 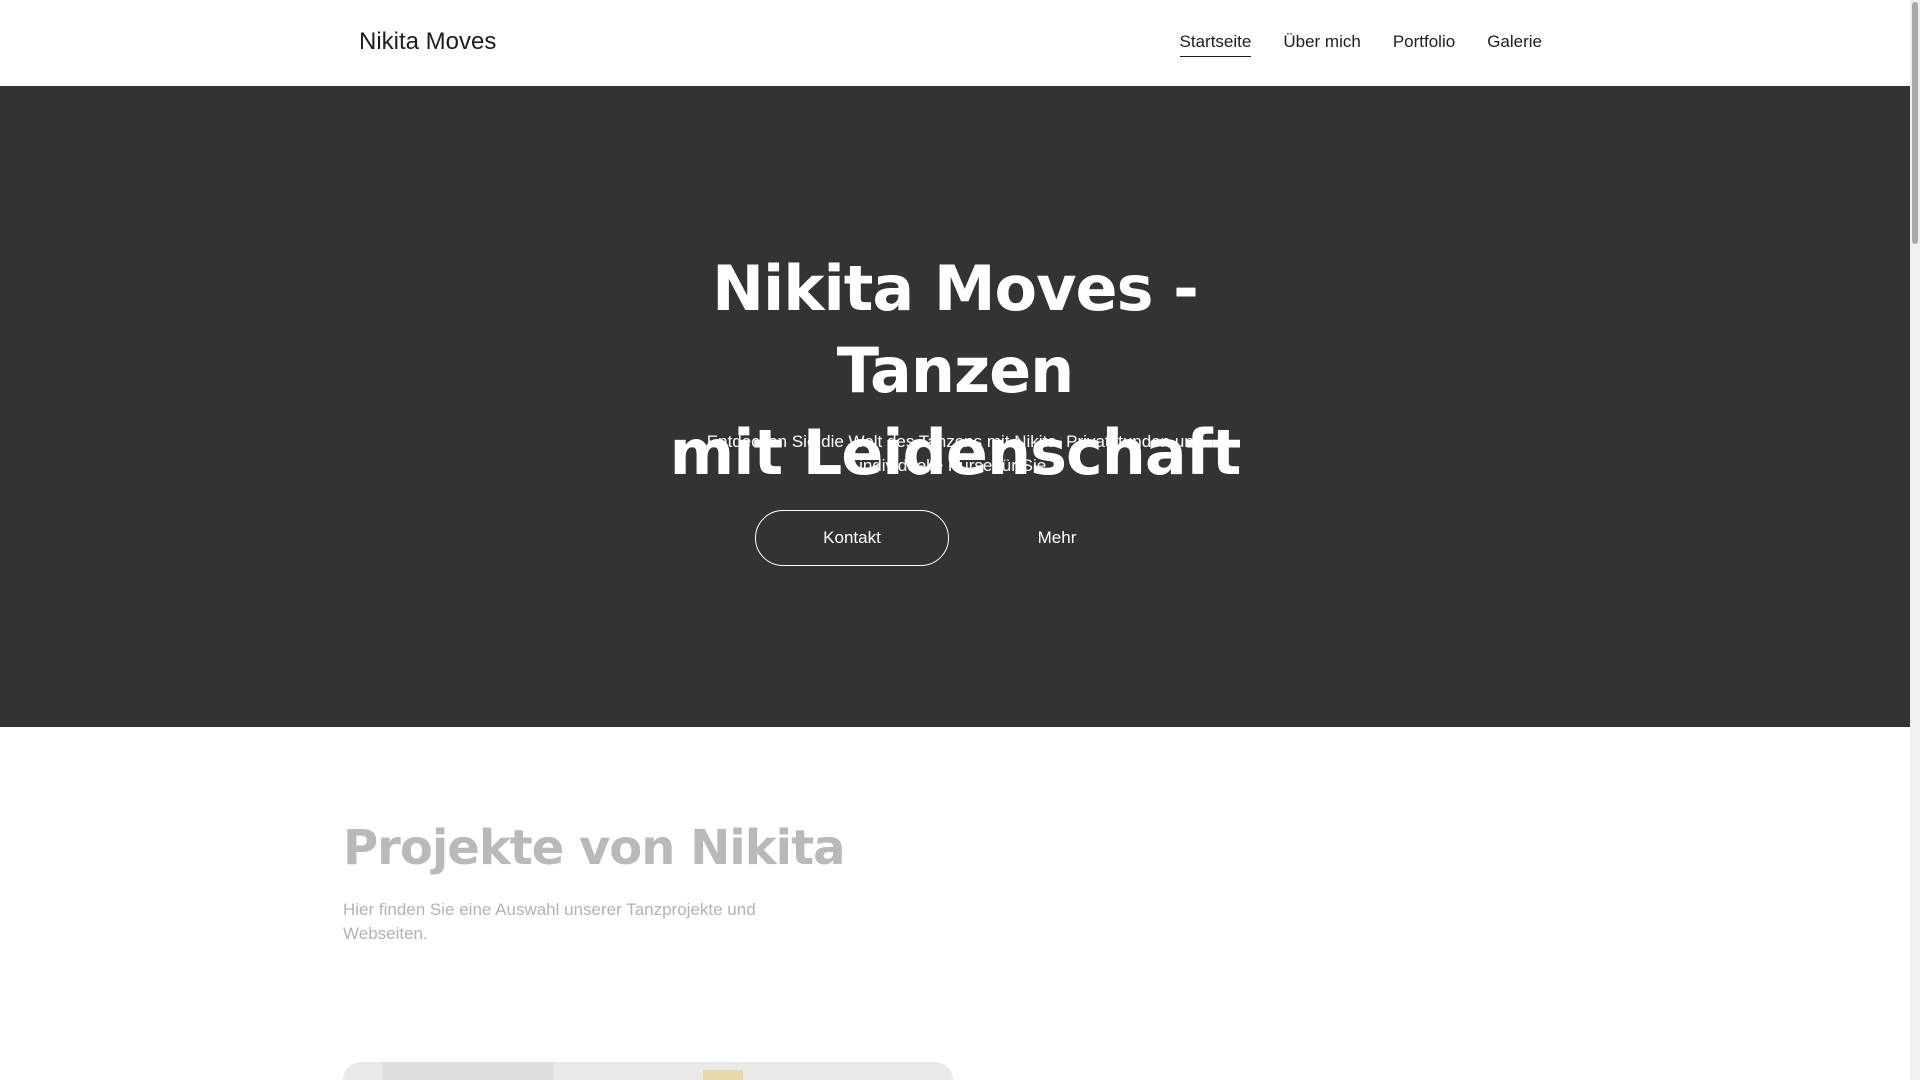 I want to click on site-logo: Nikita Moves, so click(x=427, y=42).